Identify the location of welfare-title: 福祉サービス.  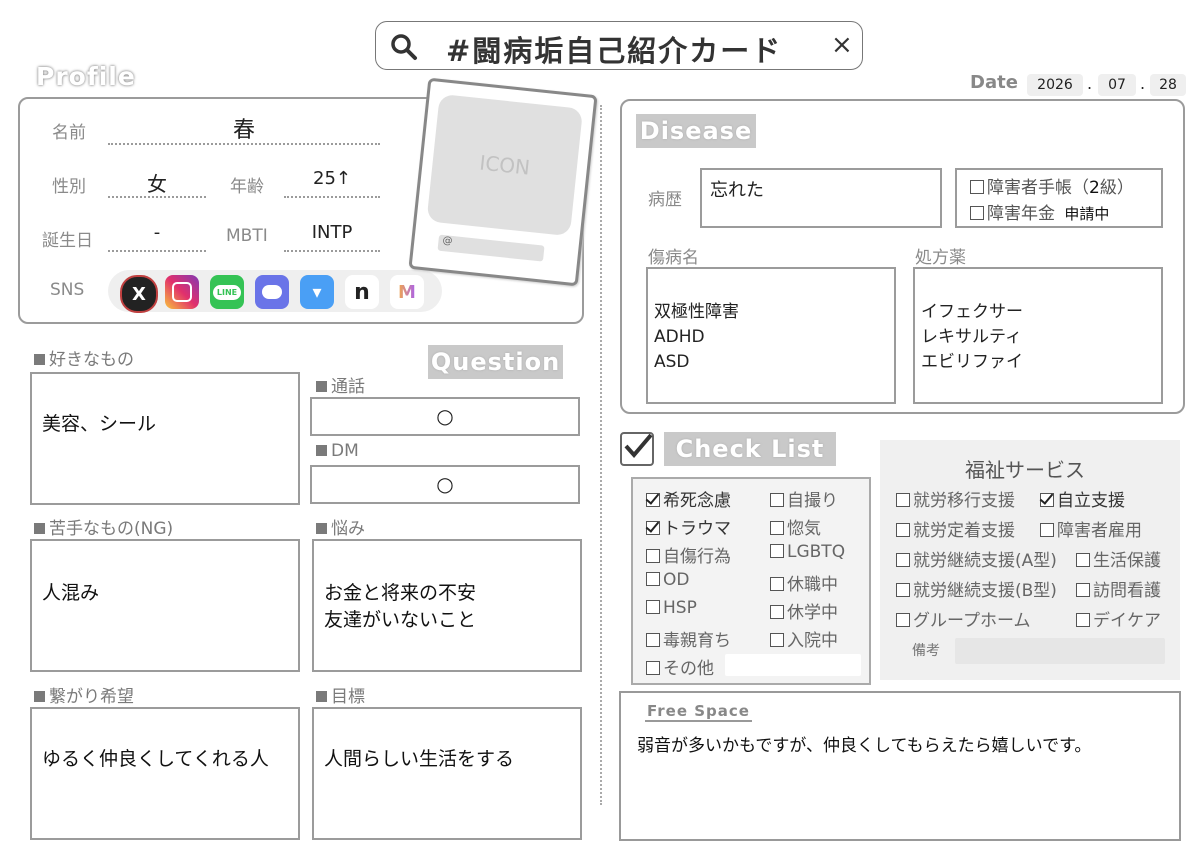
(1025, 470).